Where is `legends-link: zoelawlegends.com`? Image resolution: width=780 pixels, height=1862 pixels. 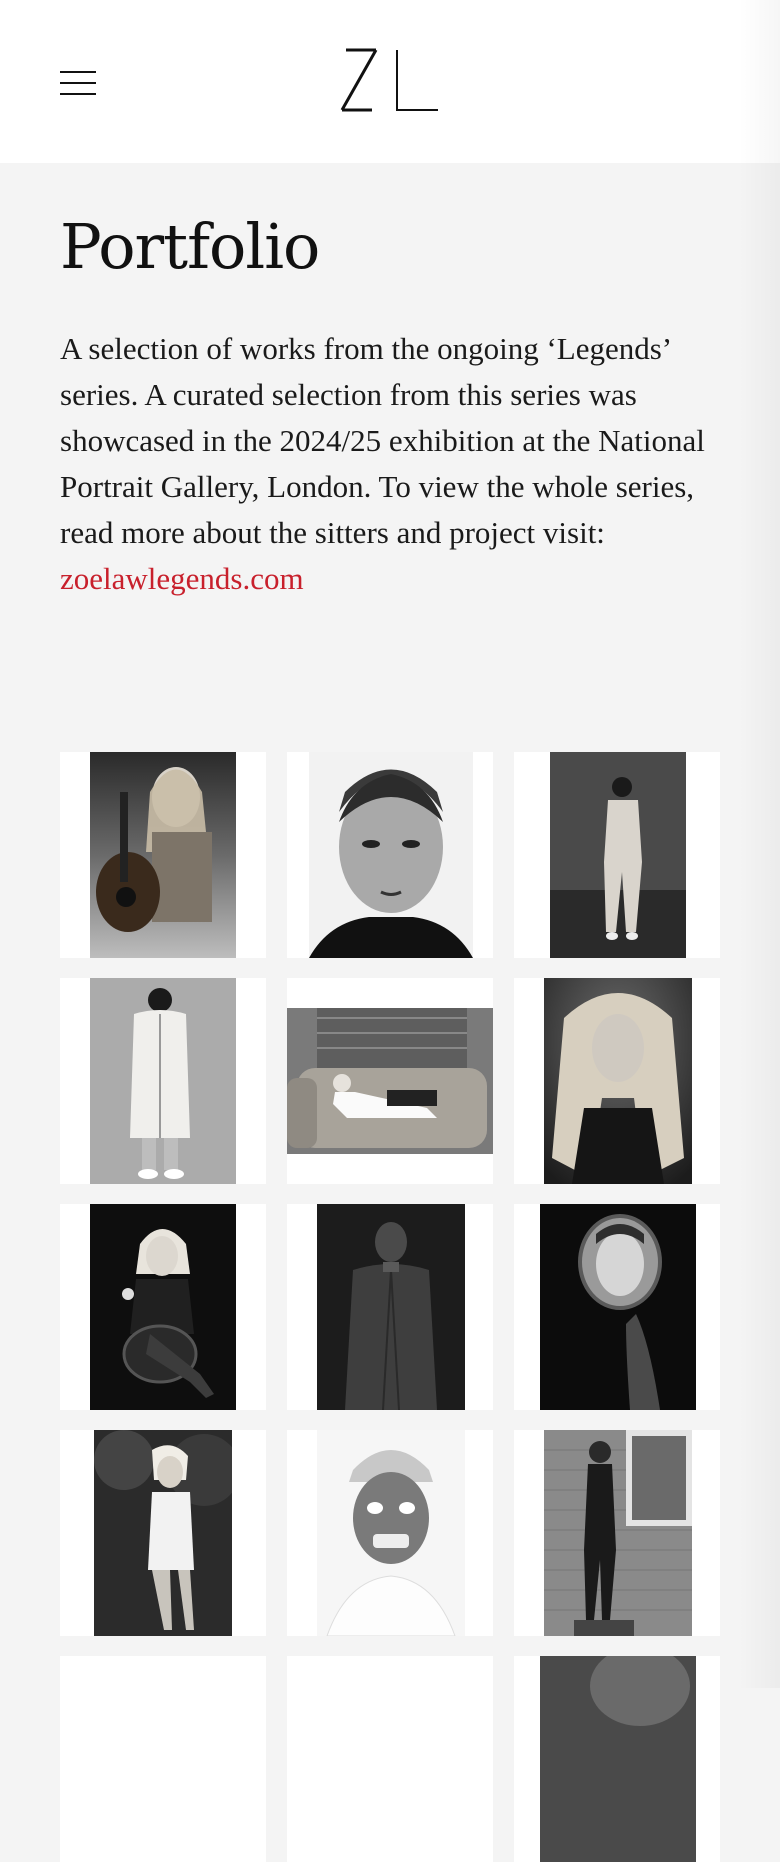 legends-link: zoelawlegends.com is located at coordinates (182, 578).